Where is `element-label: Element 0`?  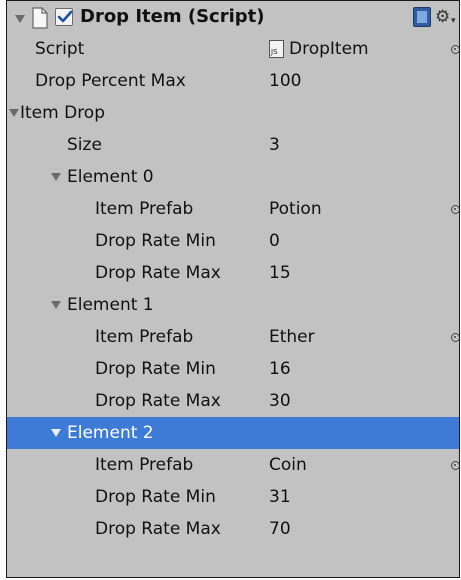 element-label: Element 0 is located at coordinates (110, 177).